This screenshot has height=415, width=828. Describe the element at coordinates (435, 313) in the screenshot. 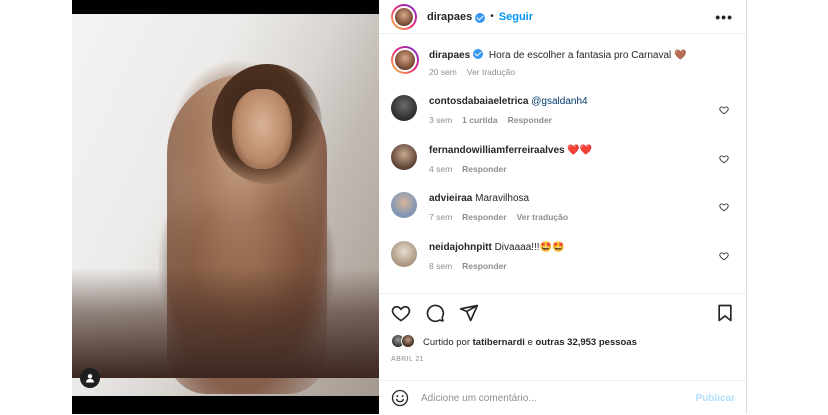

I see `comment-icon` at that location.